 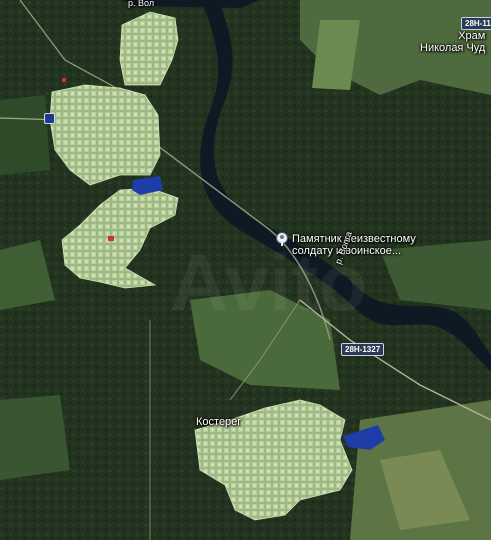 What do you see at coordinates (25, 135) in the screenshot?
I see `field-mid-left` at bounding box center [25, 135].